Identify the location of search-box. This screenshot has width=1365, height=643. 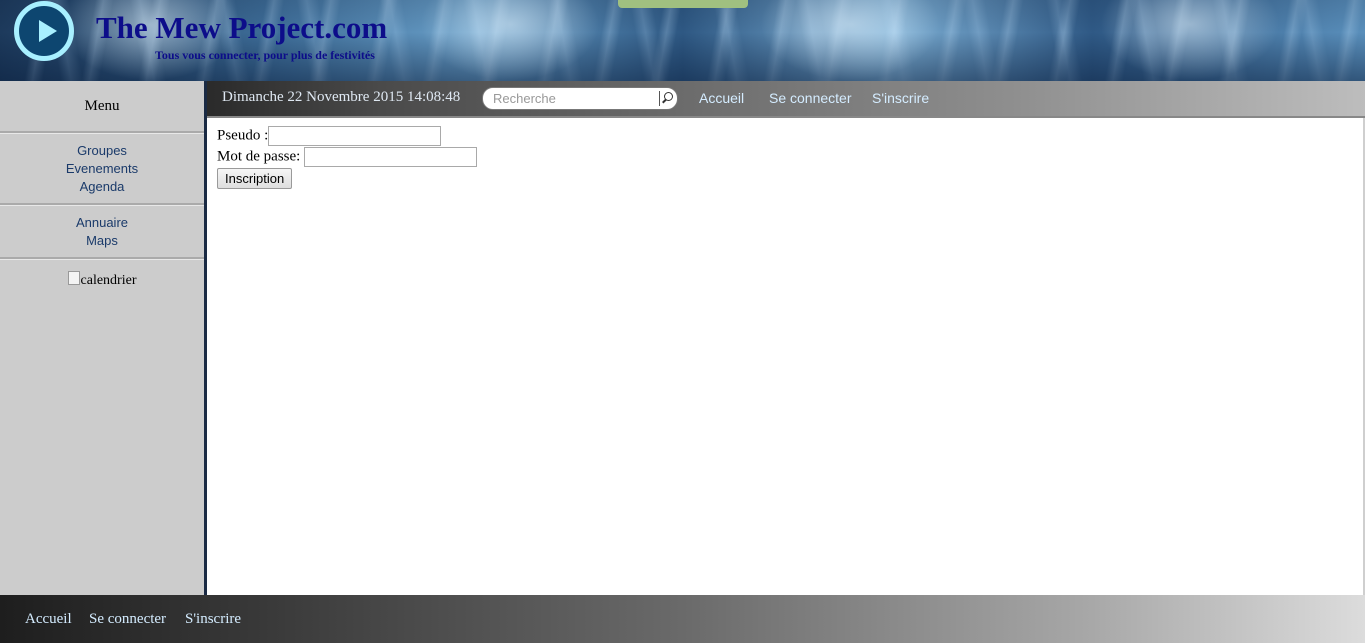
(580, 98).